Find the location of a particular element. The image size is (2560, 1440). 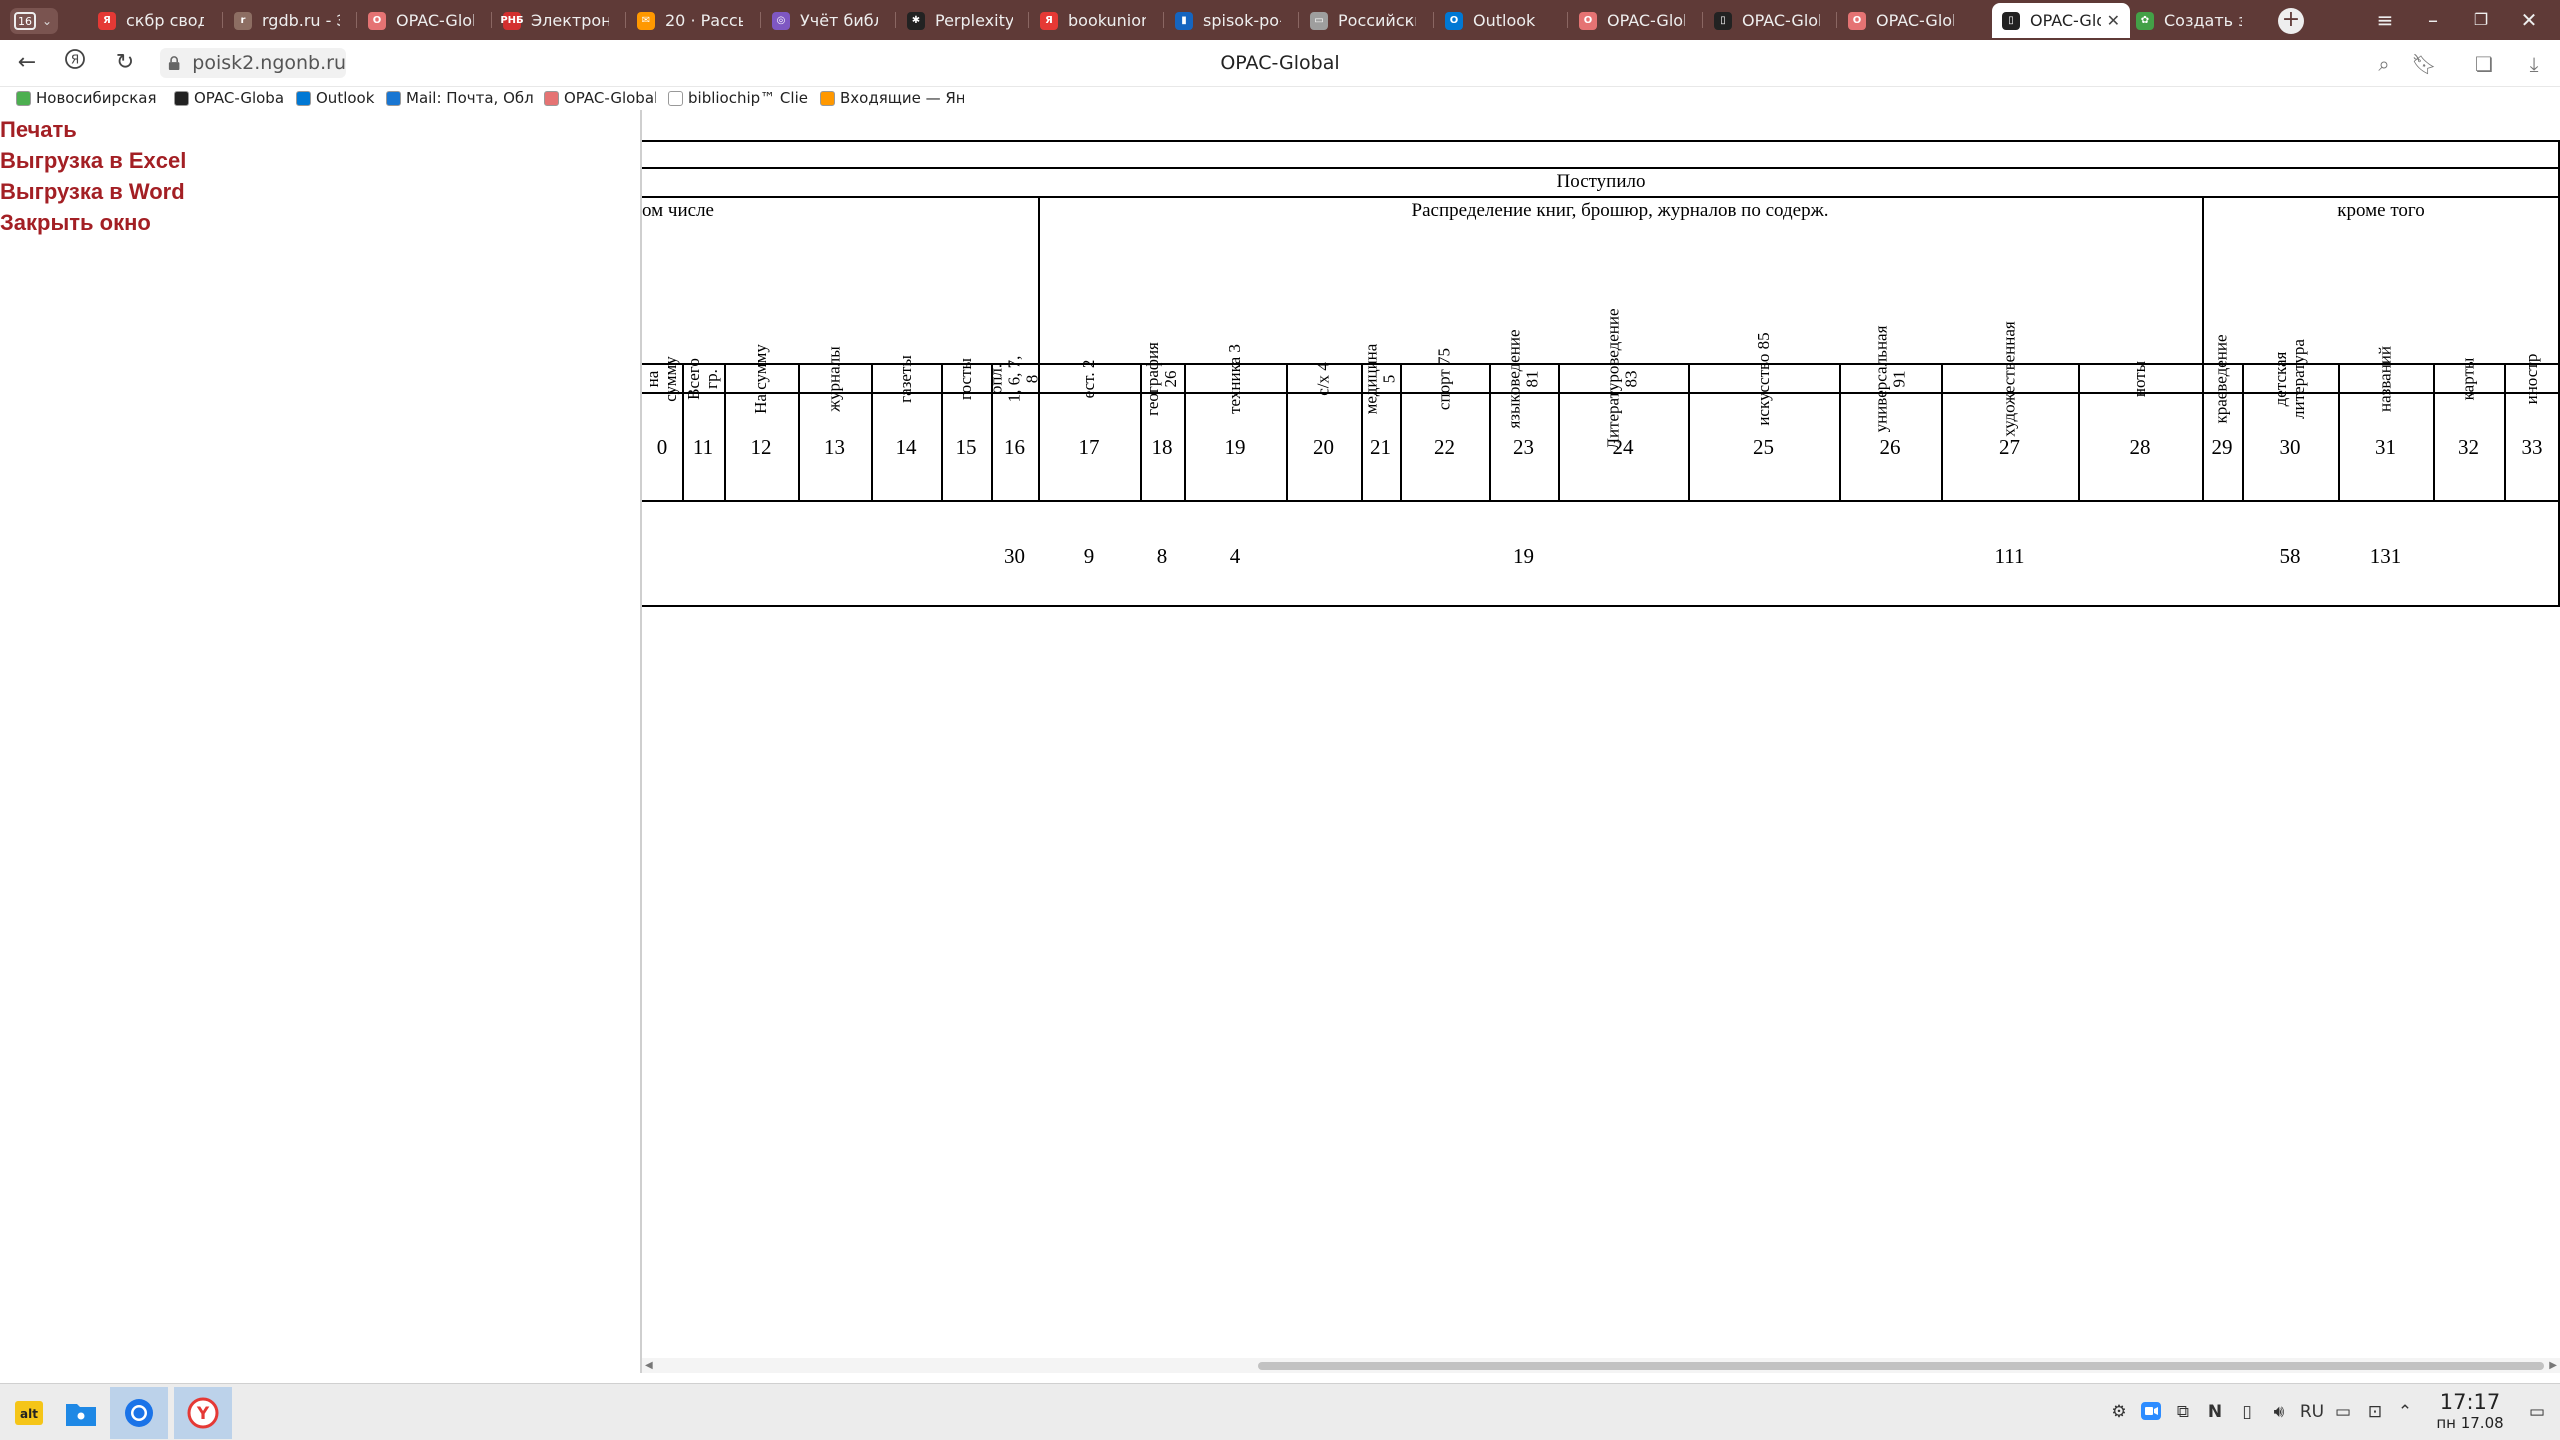

app-launcher-button: alt is located at coordinates (29, 1413).